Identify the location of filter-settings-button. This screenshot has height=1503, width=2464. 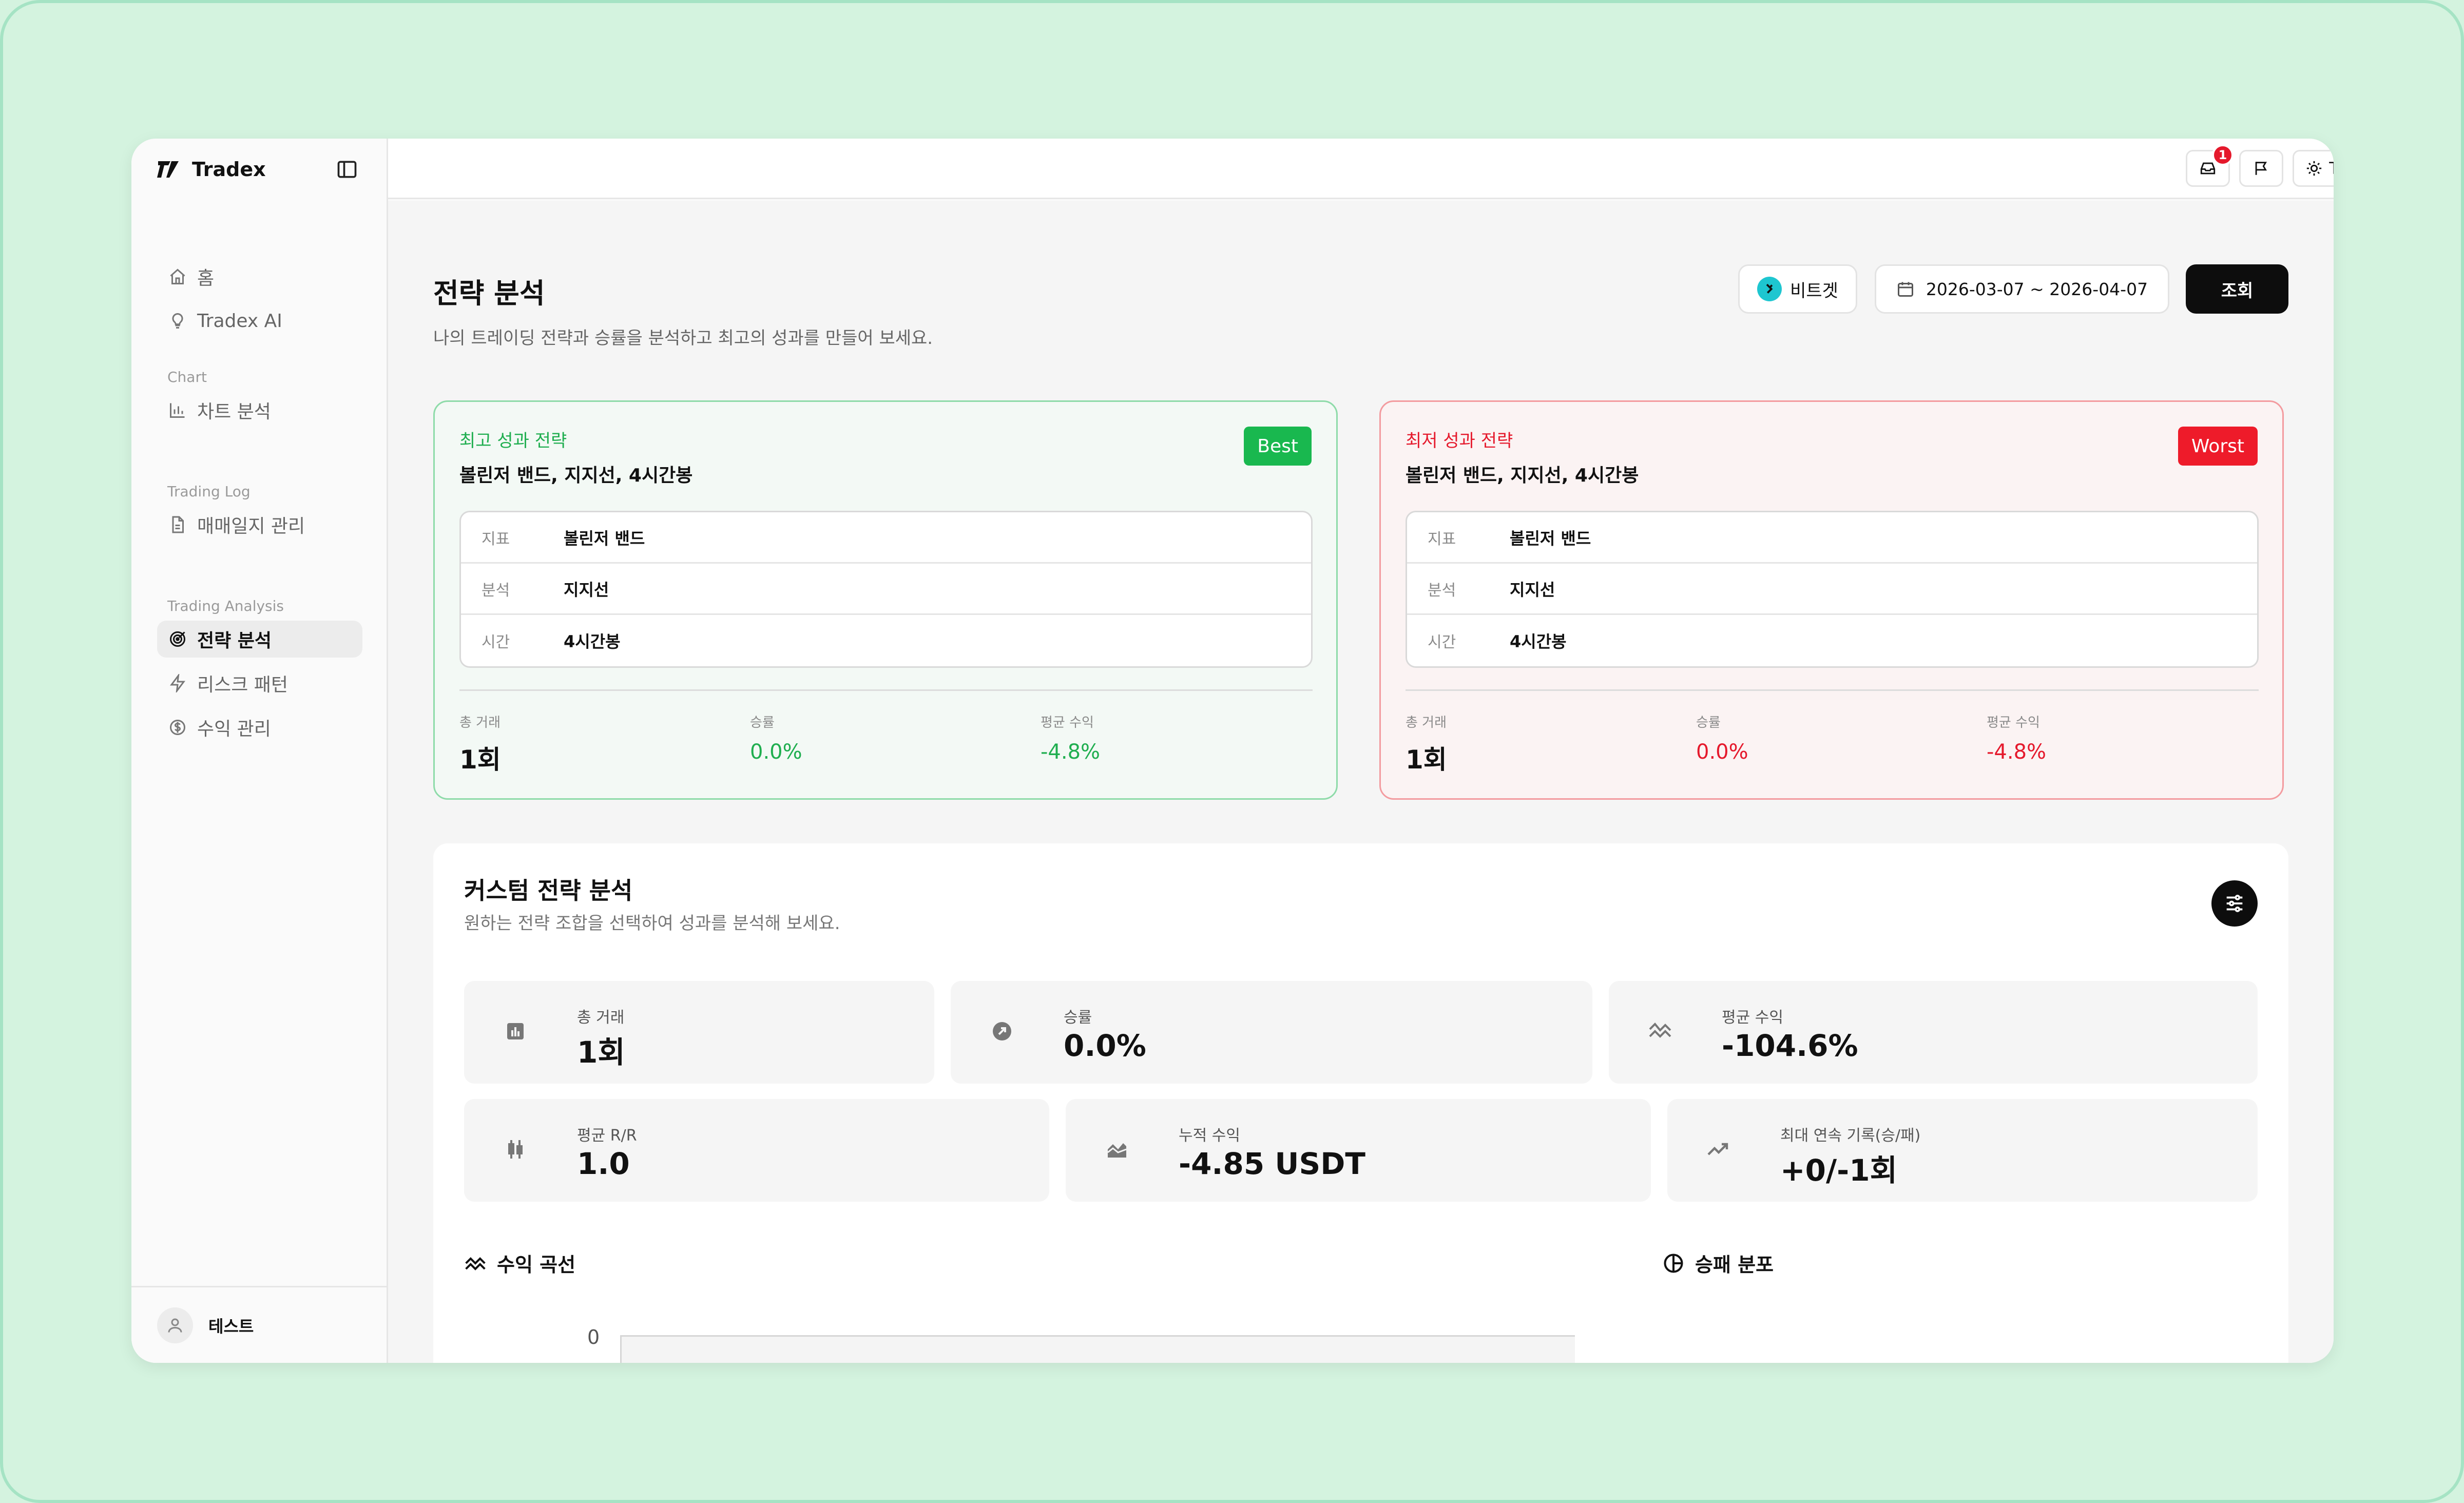
(2234, 903).